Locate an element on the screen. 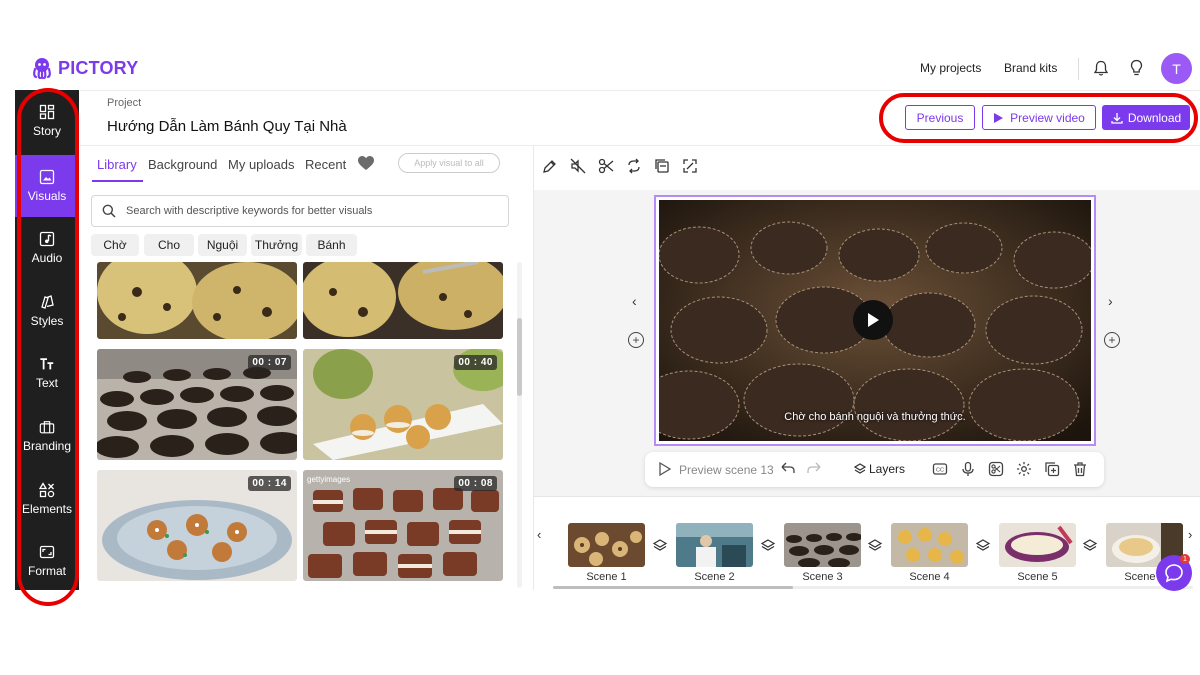 The width and height of the screenshot is (1200, 675). heart-icon is located at coordinates (366, 163).